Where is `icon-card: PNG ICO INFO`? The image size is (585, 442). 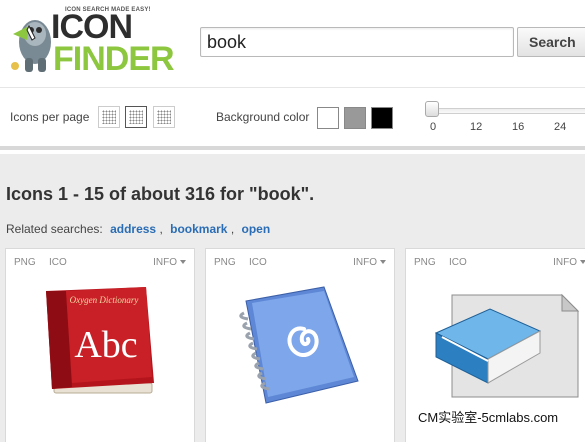 icon-card: PNG ICO INFO is located at coordinates (300, 345).